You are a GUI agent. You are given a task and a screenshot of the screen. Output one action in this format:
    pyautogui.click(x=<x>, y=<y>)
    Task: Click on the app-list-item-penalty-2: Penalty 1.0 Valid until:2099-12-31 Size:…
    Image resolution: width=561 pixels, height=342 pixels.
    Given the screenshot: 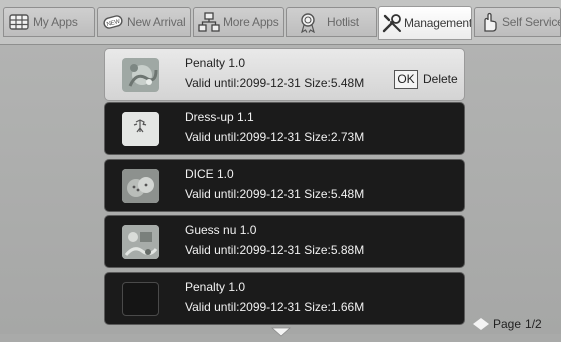 What is the action you would take?
    pyautogui.click(x=284, y=298)
    